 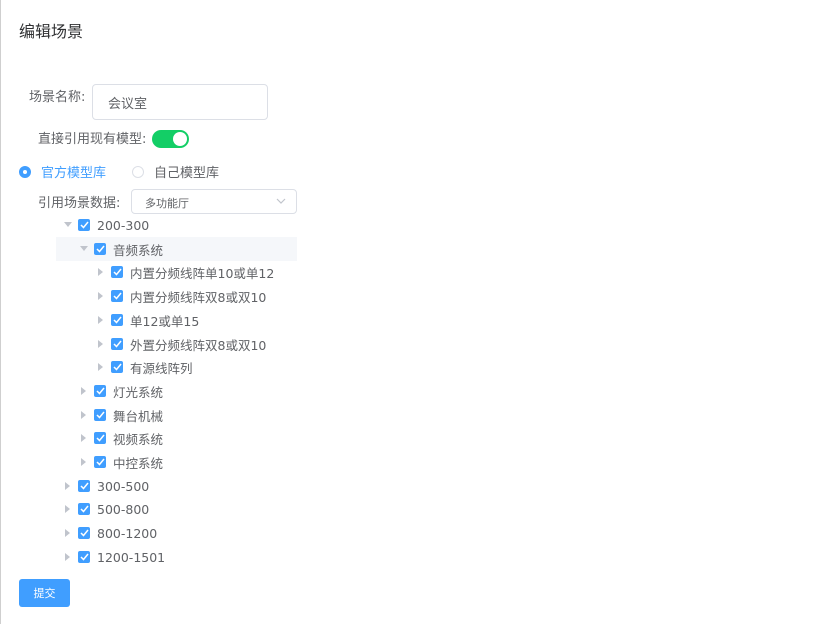 What do you see at coordinates (138, 439) in the screenshot?
I see `tree-node-label: 视频系统` at bounding box center [138, 439].